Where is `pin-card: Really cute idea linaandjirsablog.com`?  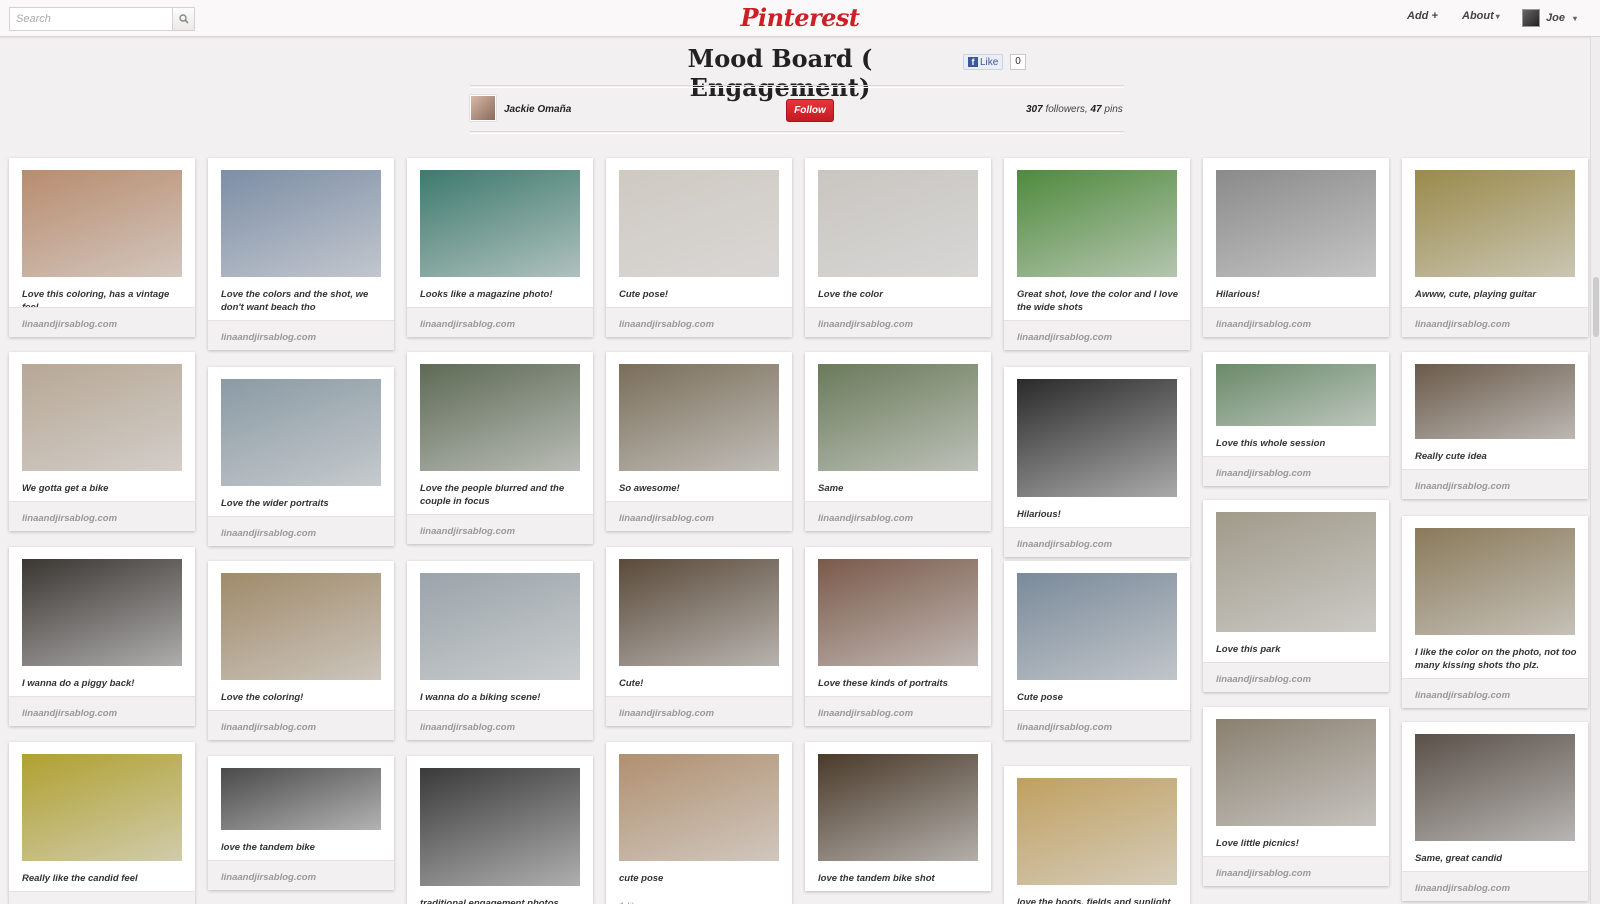
pin-card: Really cute idea linaandjirsablog.com is located at coordinates (1495, 425).